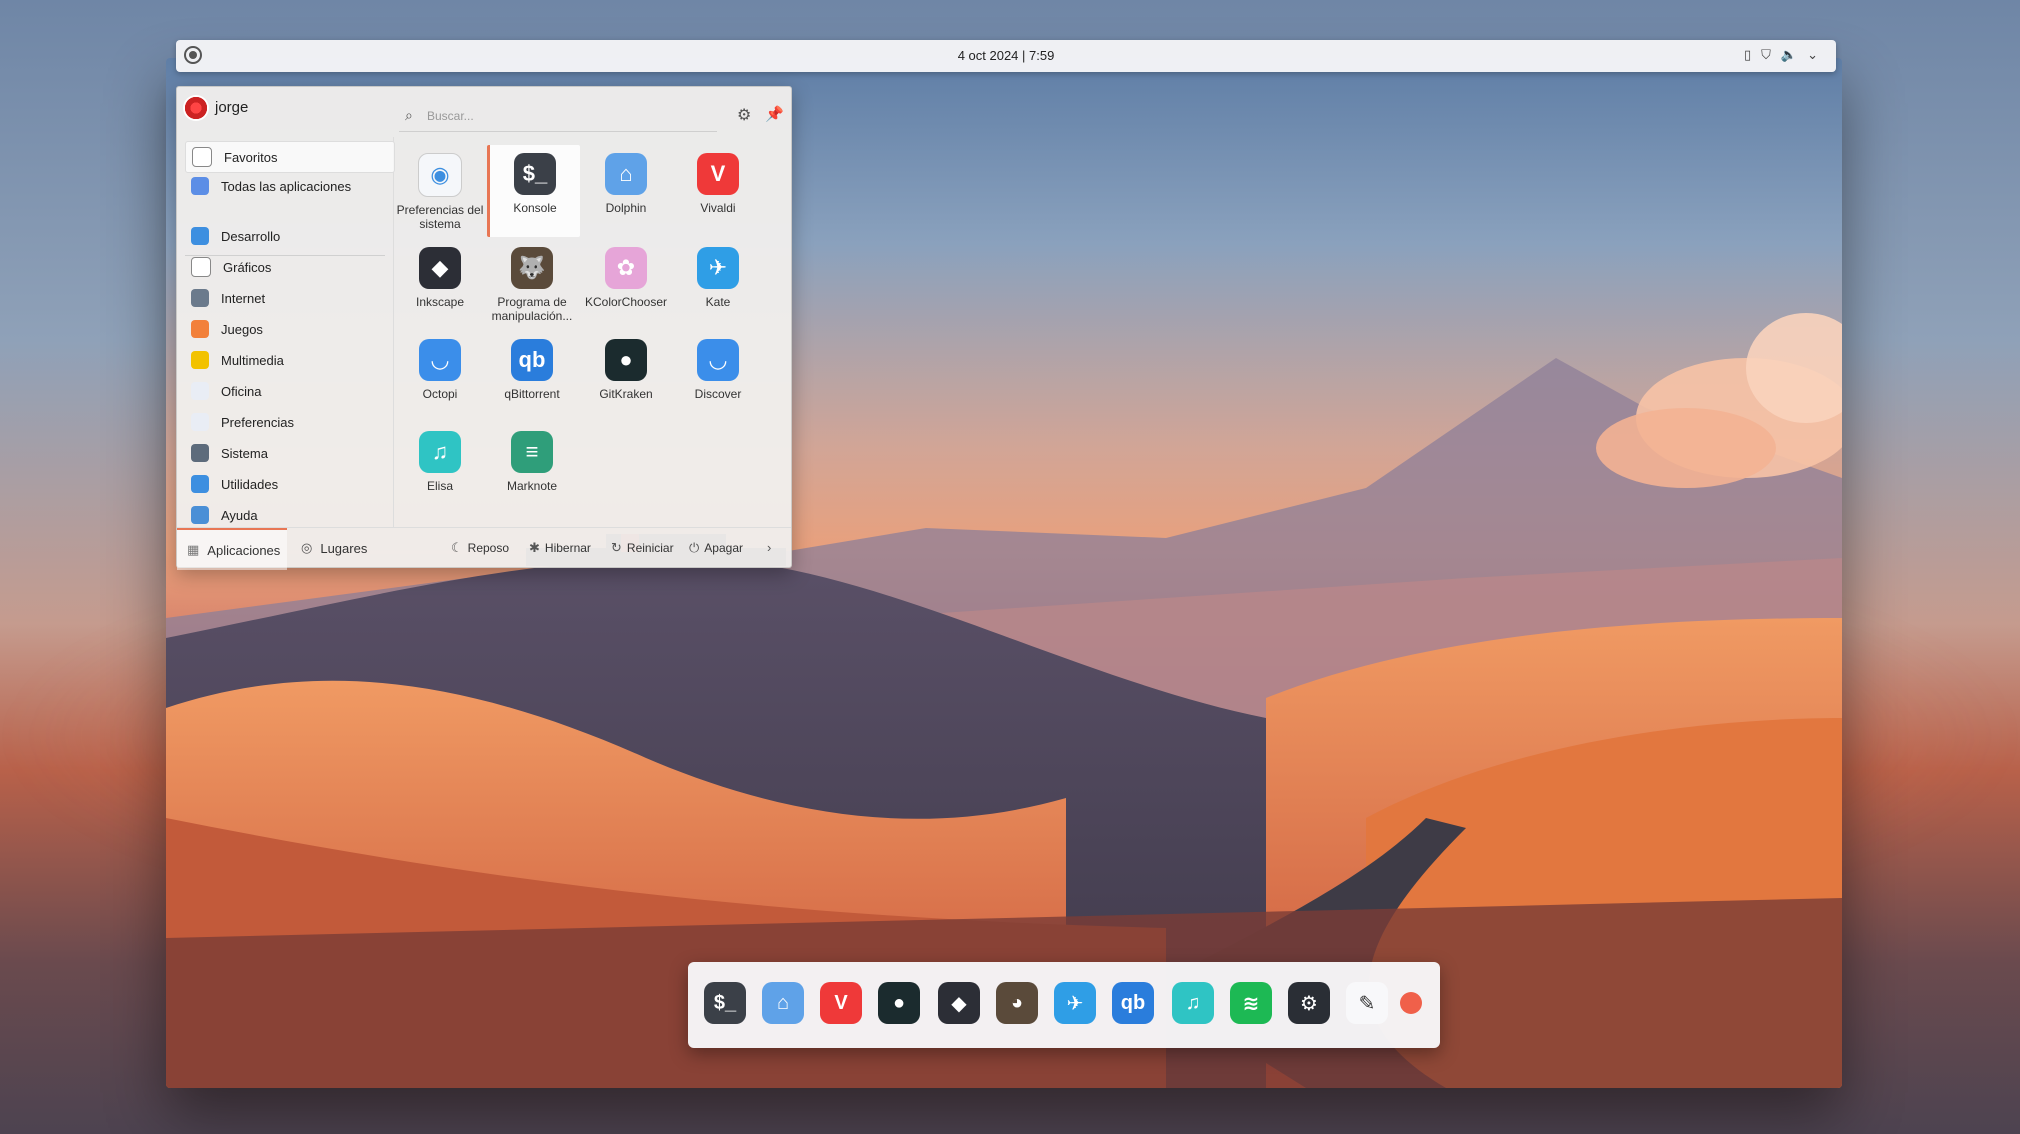  What do you see at coordinates (247, 267) in the screenshot?
I see `sidebar-item-label: Gráficos` at bounding box center [247, 267].